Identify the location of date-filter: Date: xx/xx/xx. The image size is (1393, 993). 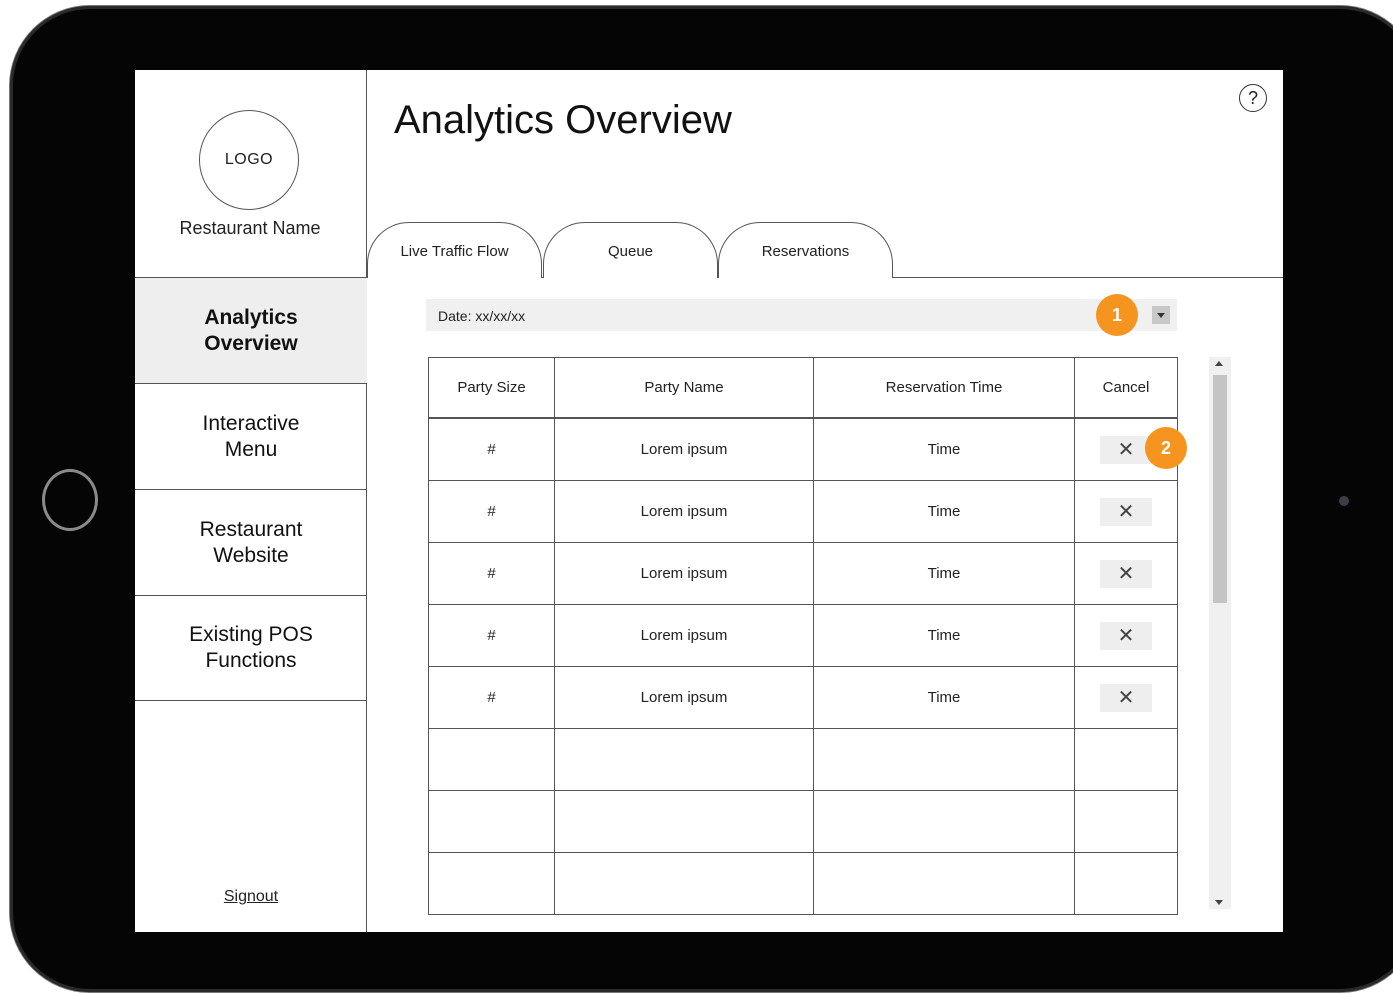
(801, 315).